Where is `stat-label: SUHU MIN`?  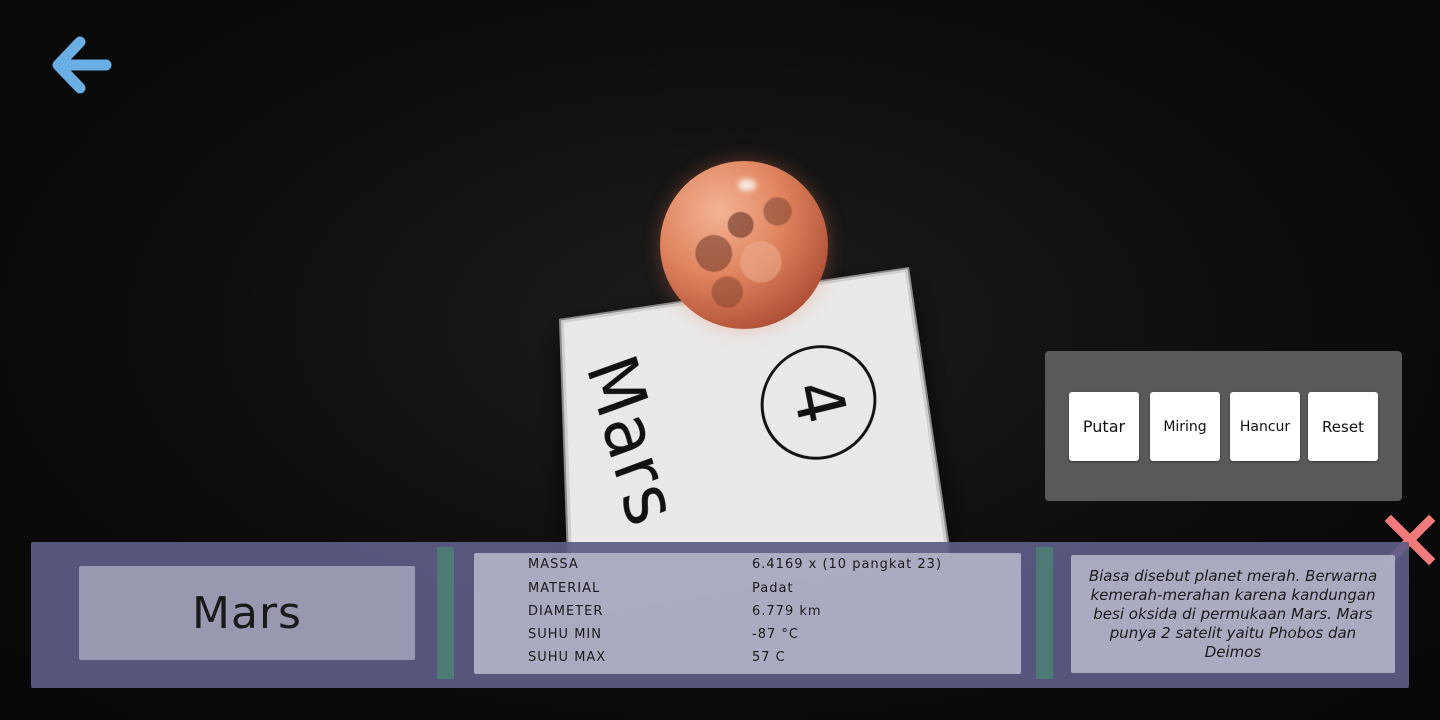
stat-label: SUHU MIN is located at coordinates (565, 634).